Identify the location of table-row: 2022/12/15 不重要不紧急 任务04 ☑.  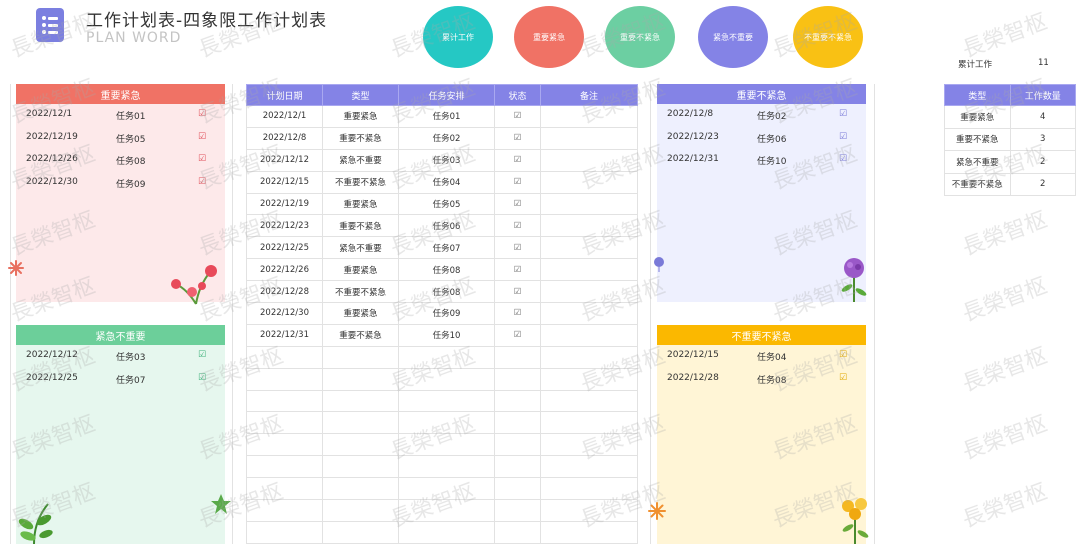
(442, 182).